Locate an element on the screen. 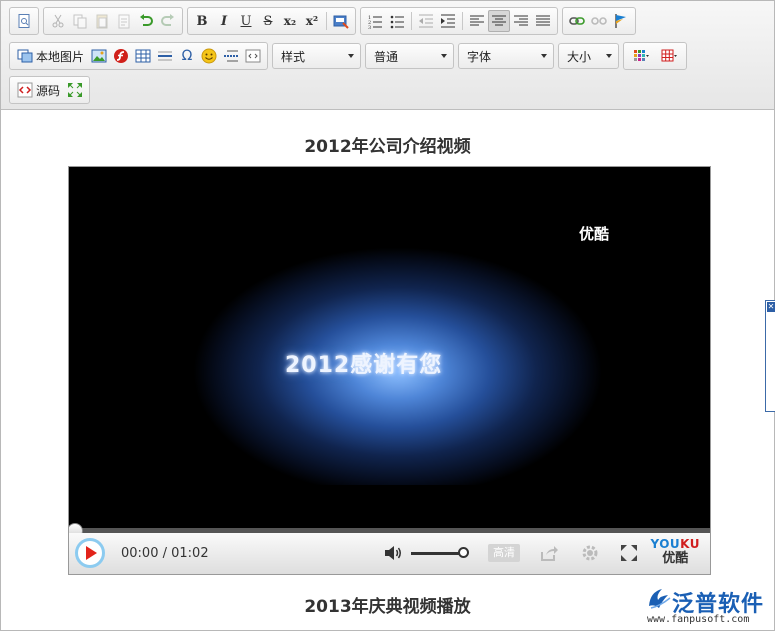  link-button is located at coordinates (577, 21).